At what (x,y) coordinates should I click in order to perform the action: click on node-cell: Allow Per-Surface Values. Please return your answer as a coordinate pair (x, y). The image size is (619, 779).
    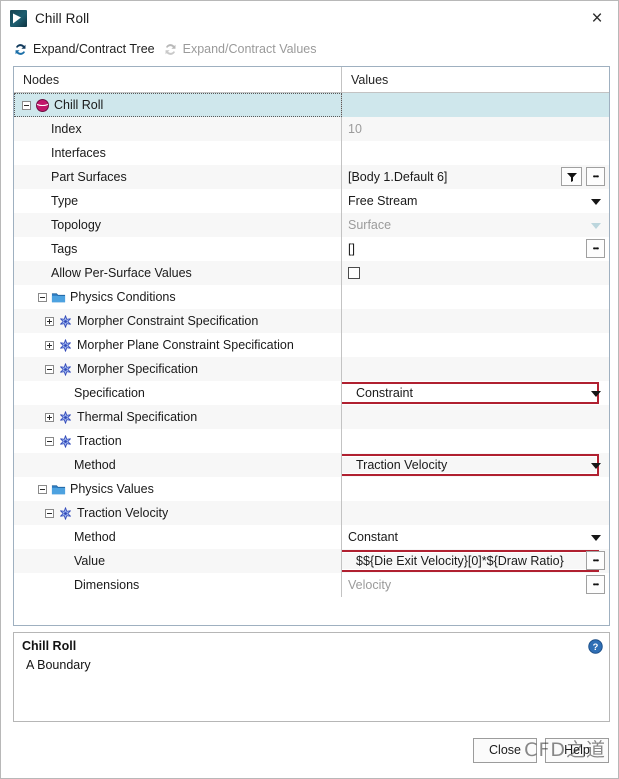
    Looking at the image, I should click on (178, 273).